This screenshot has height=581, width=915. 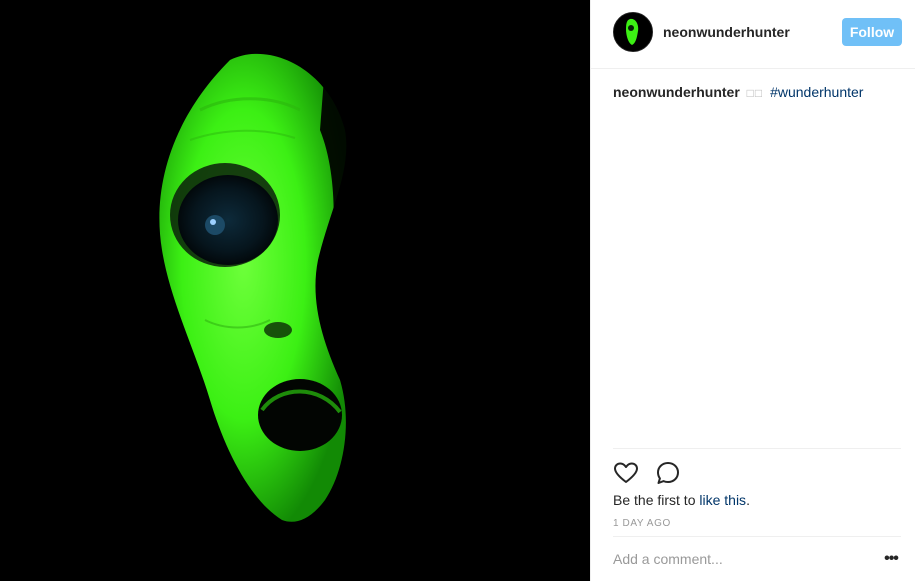 What do you see at coordinates (891, 559) in the screenshot?
I see `more-options-button: •••` at bounding box center [891, 559].